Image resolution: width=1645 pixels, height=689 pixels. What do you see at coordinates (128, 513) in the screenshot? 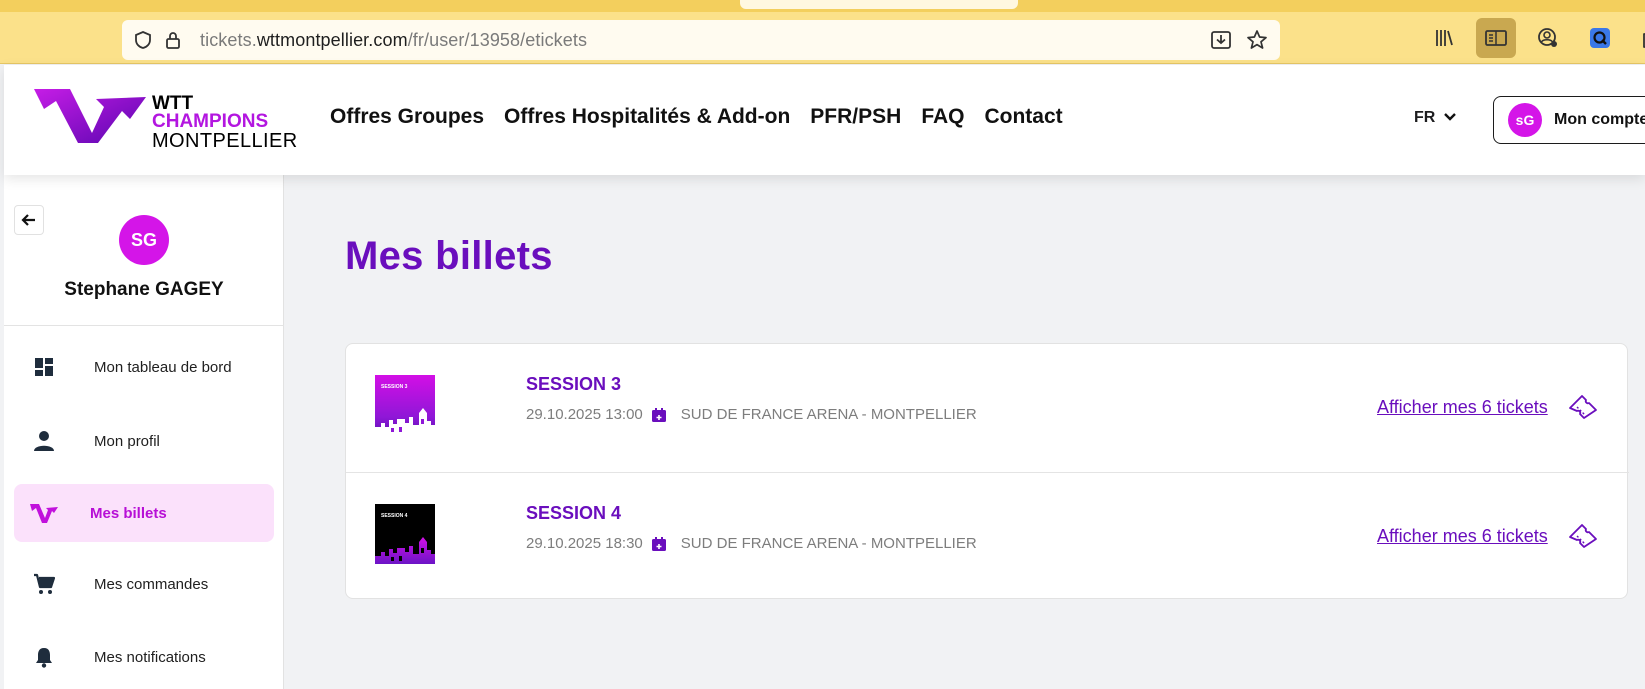
I see `sidebar-item-label: Mes billets` at bounding box center [128, 513].